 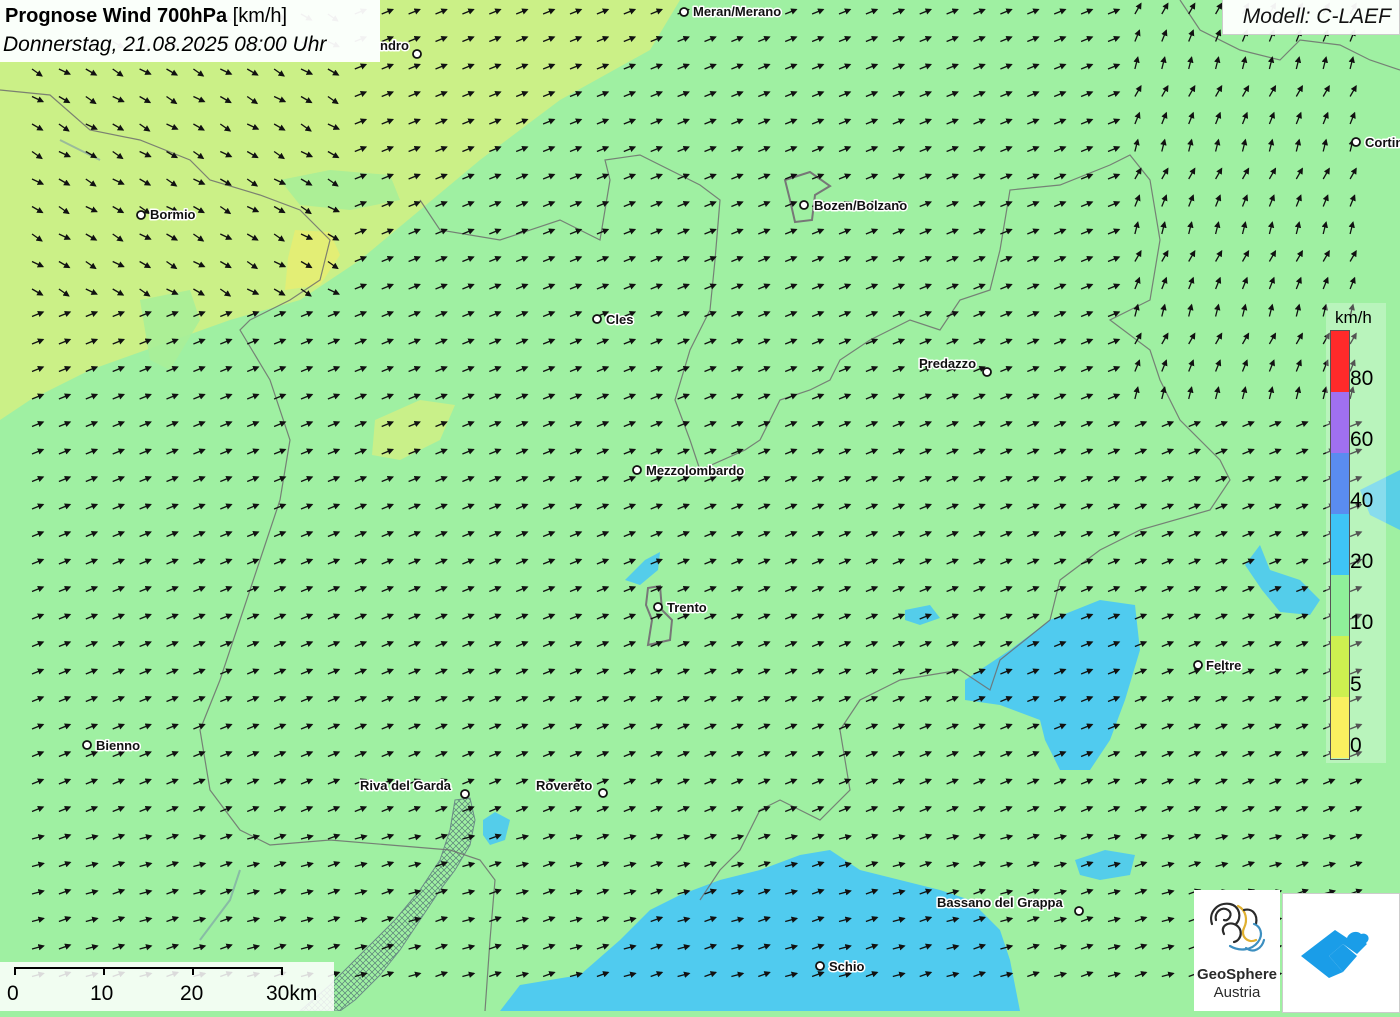 I want to click on city-label-sondrio: ndro, so click(x=394, y=45).